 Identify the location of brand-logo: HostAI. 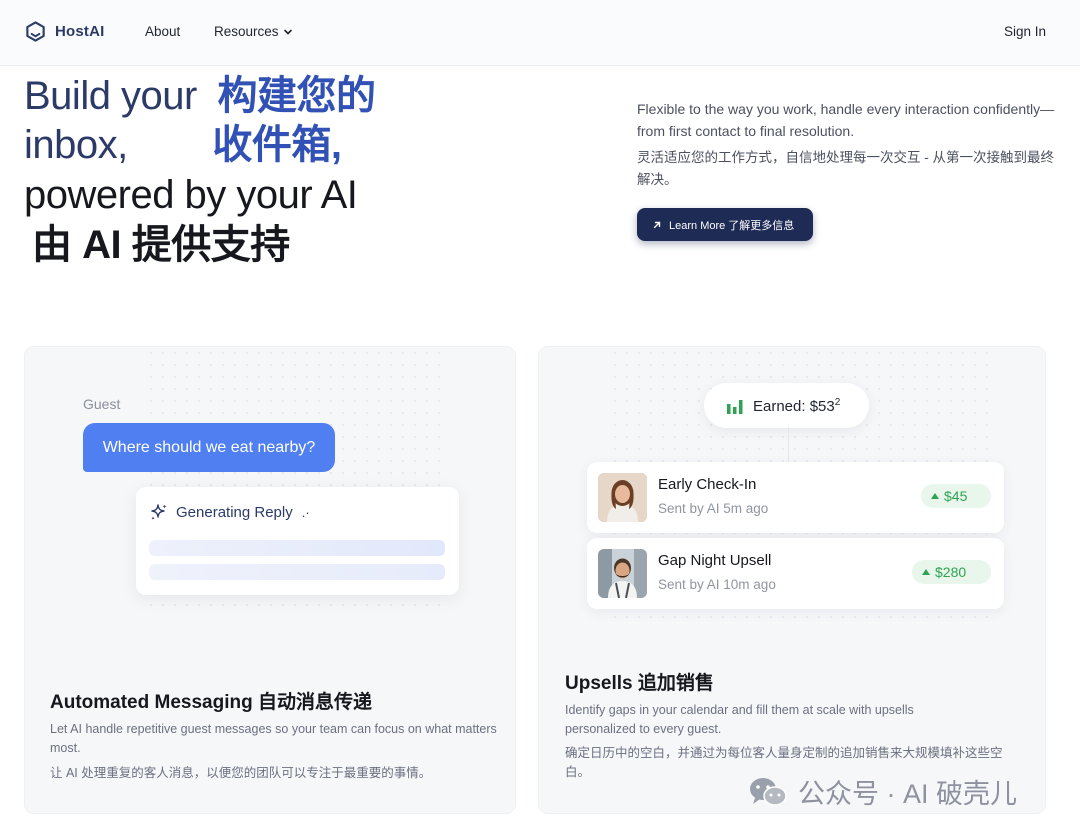
(64, 31).